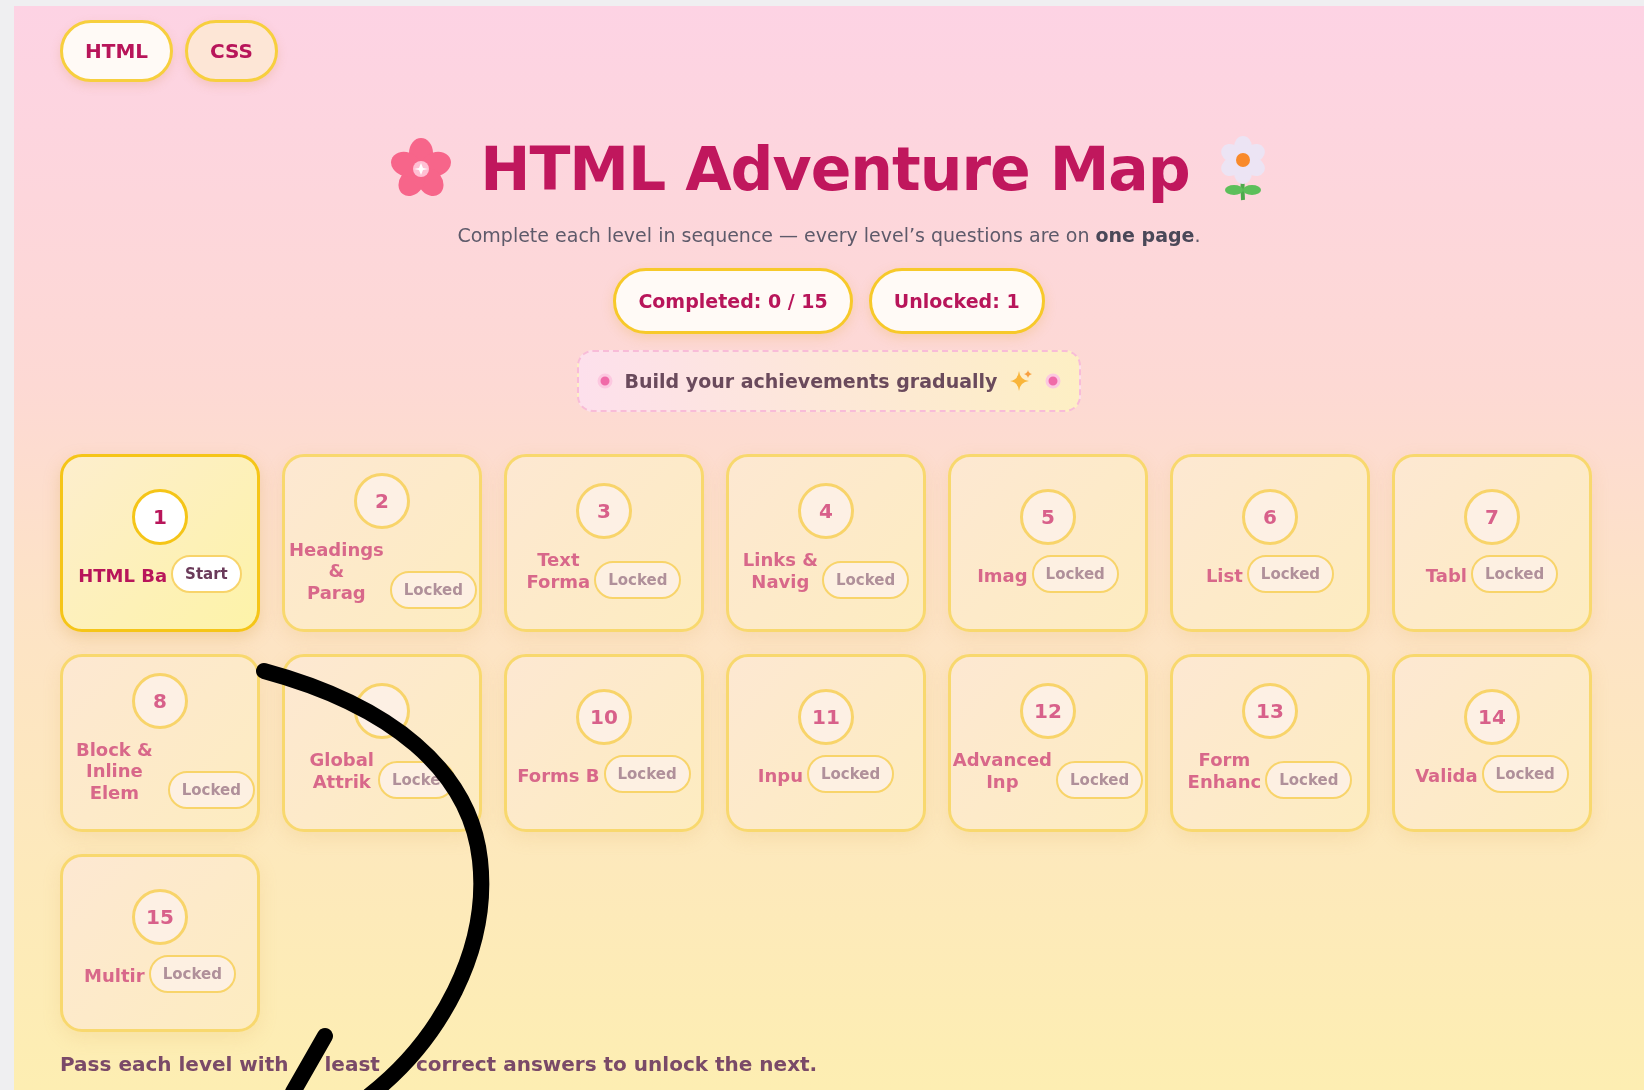 This screenshot has width=1644, height=1090. What do you see at coordinates (160, 700) in the screenshot?
I see `level-number: 8` at bounding box center [160, 700].